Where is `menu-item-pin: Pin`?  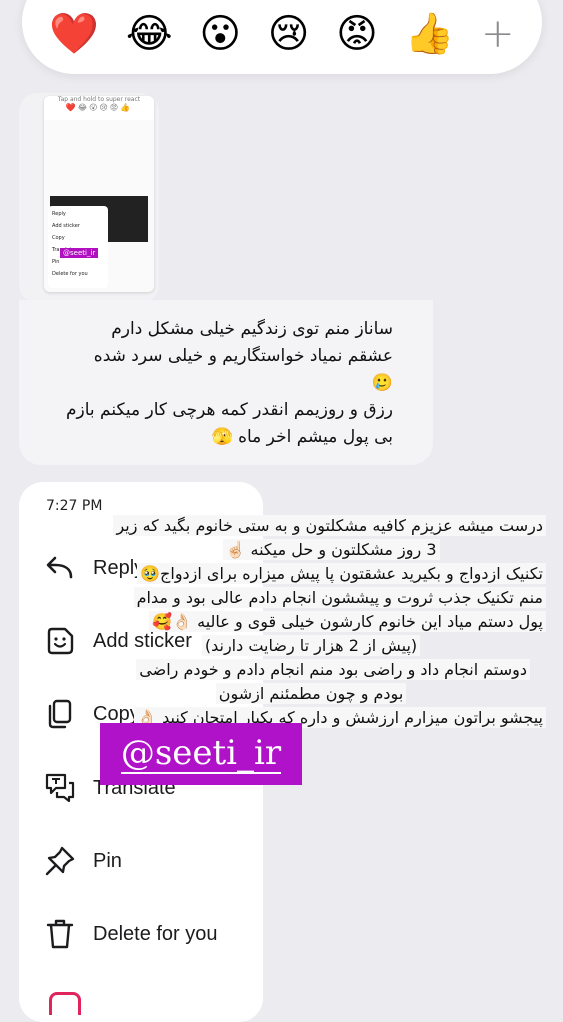 menu-item-pin: Pin is located at coordinates (82, 861).